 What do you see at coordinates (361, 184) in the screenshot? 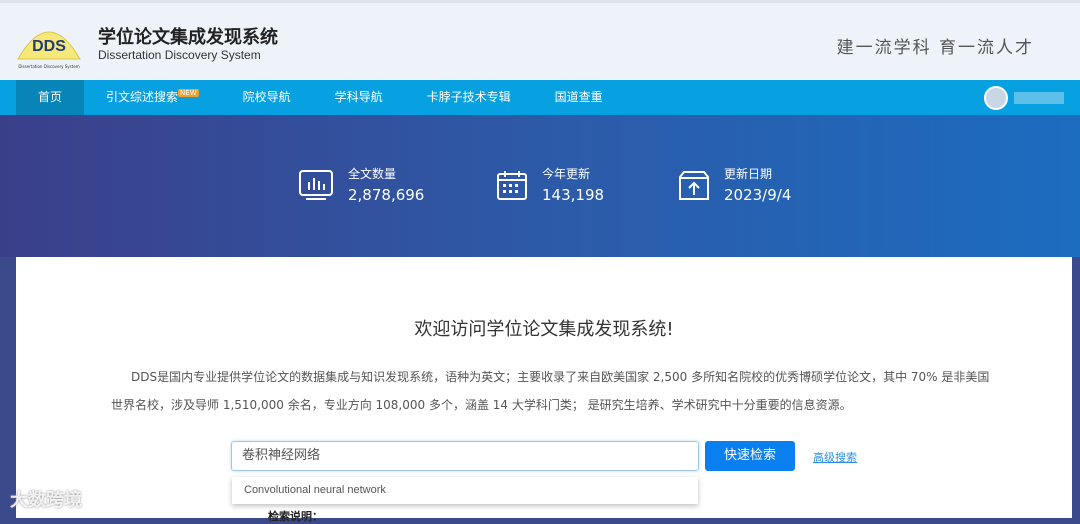
I see `stat-fulltext: 全文数量 2,878,696` at bounding box center [361, 184].